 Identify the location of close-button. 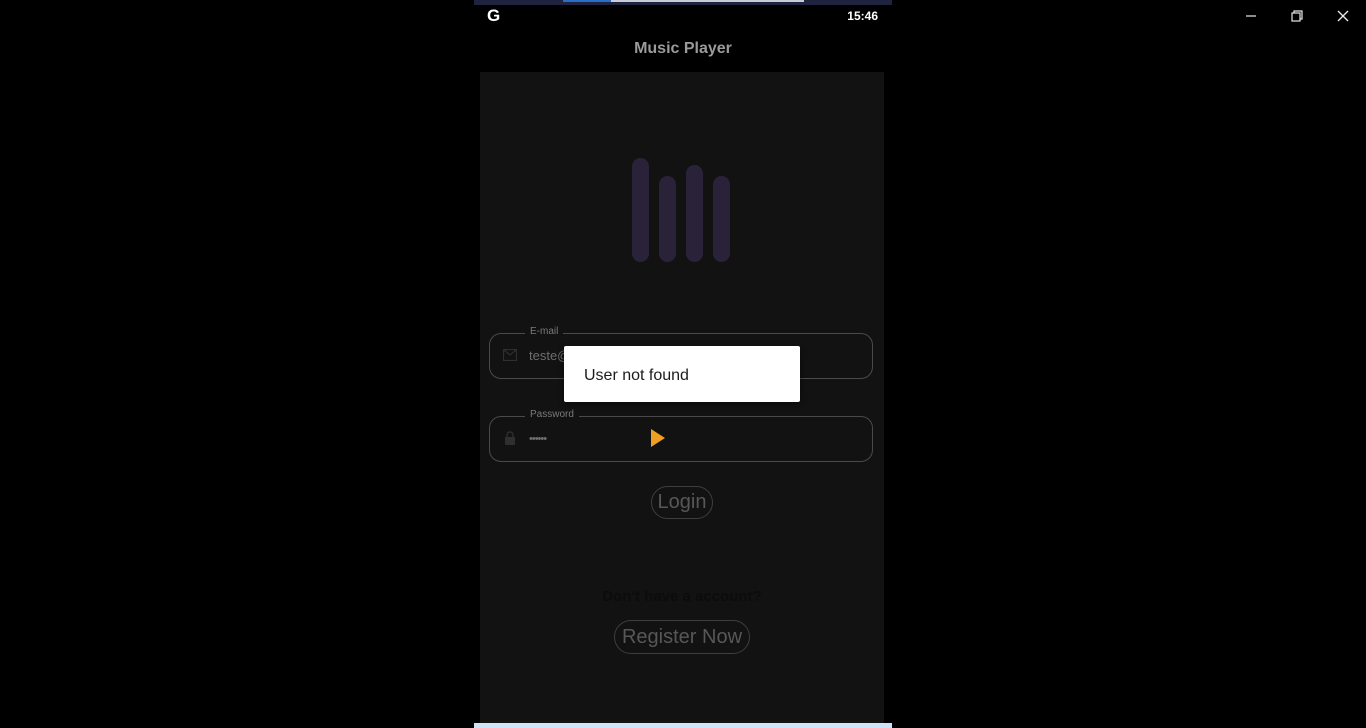
(1343, 16).